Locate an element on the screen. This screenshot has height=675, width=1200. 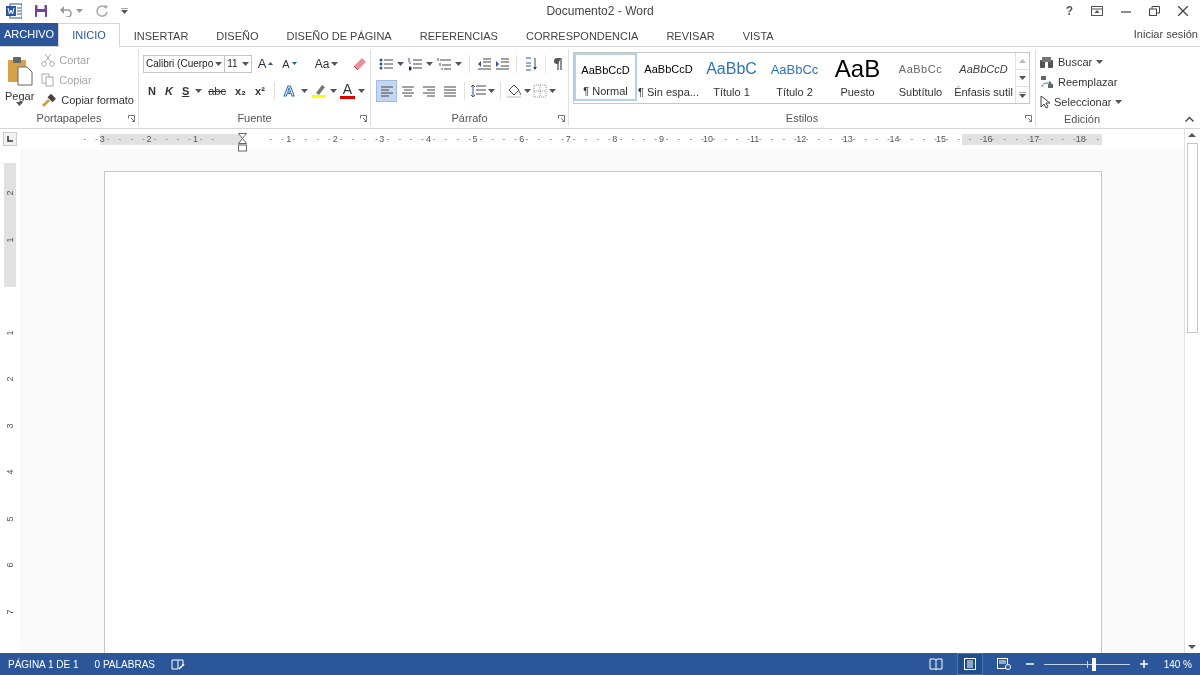
sign-in-link: Iniciar sesión is located at coordinates (1166, 34).